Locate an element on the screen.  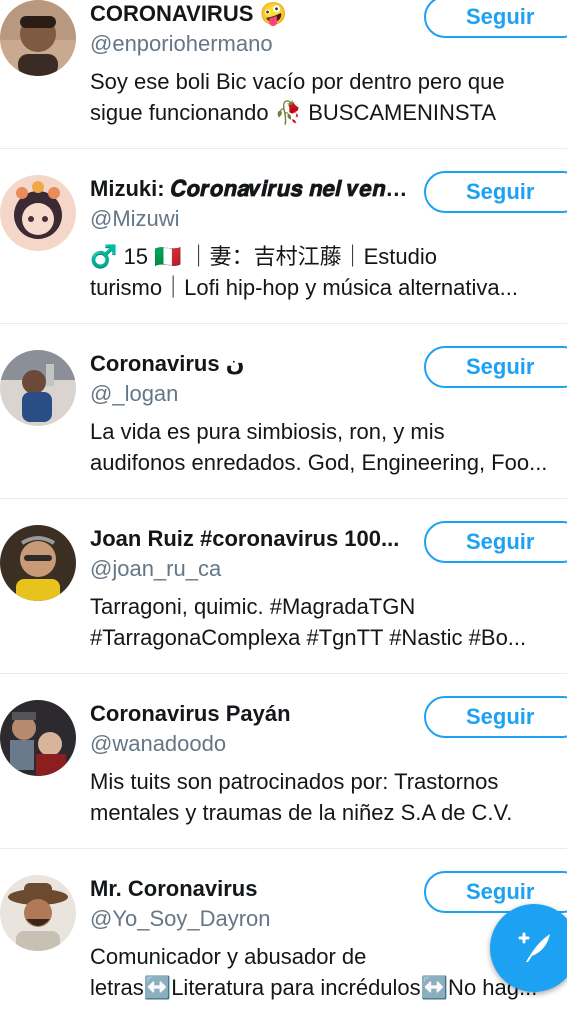
bio-line: La vida es pura simbiosis, ron, y mis is located at coordinates (267, 431).